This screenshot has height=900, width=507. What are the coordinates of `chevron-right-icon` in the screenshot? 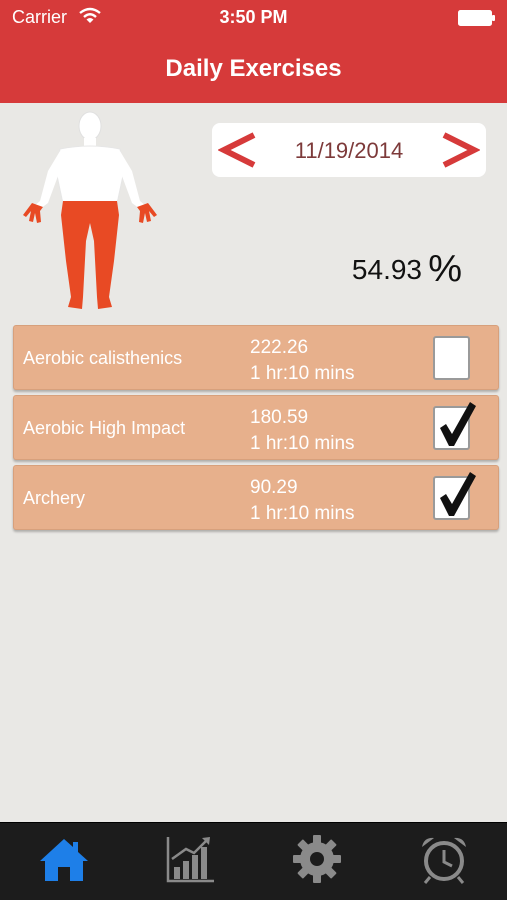 It's located at (460, 150).